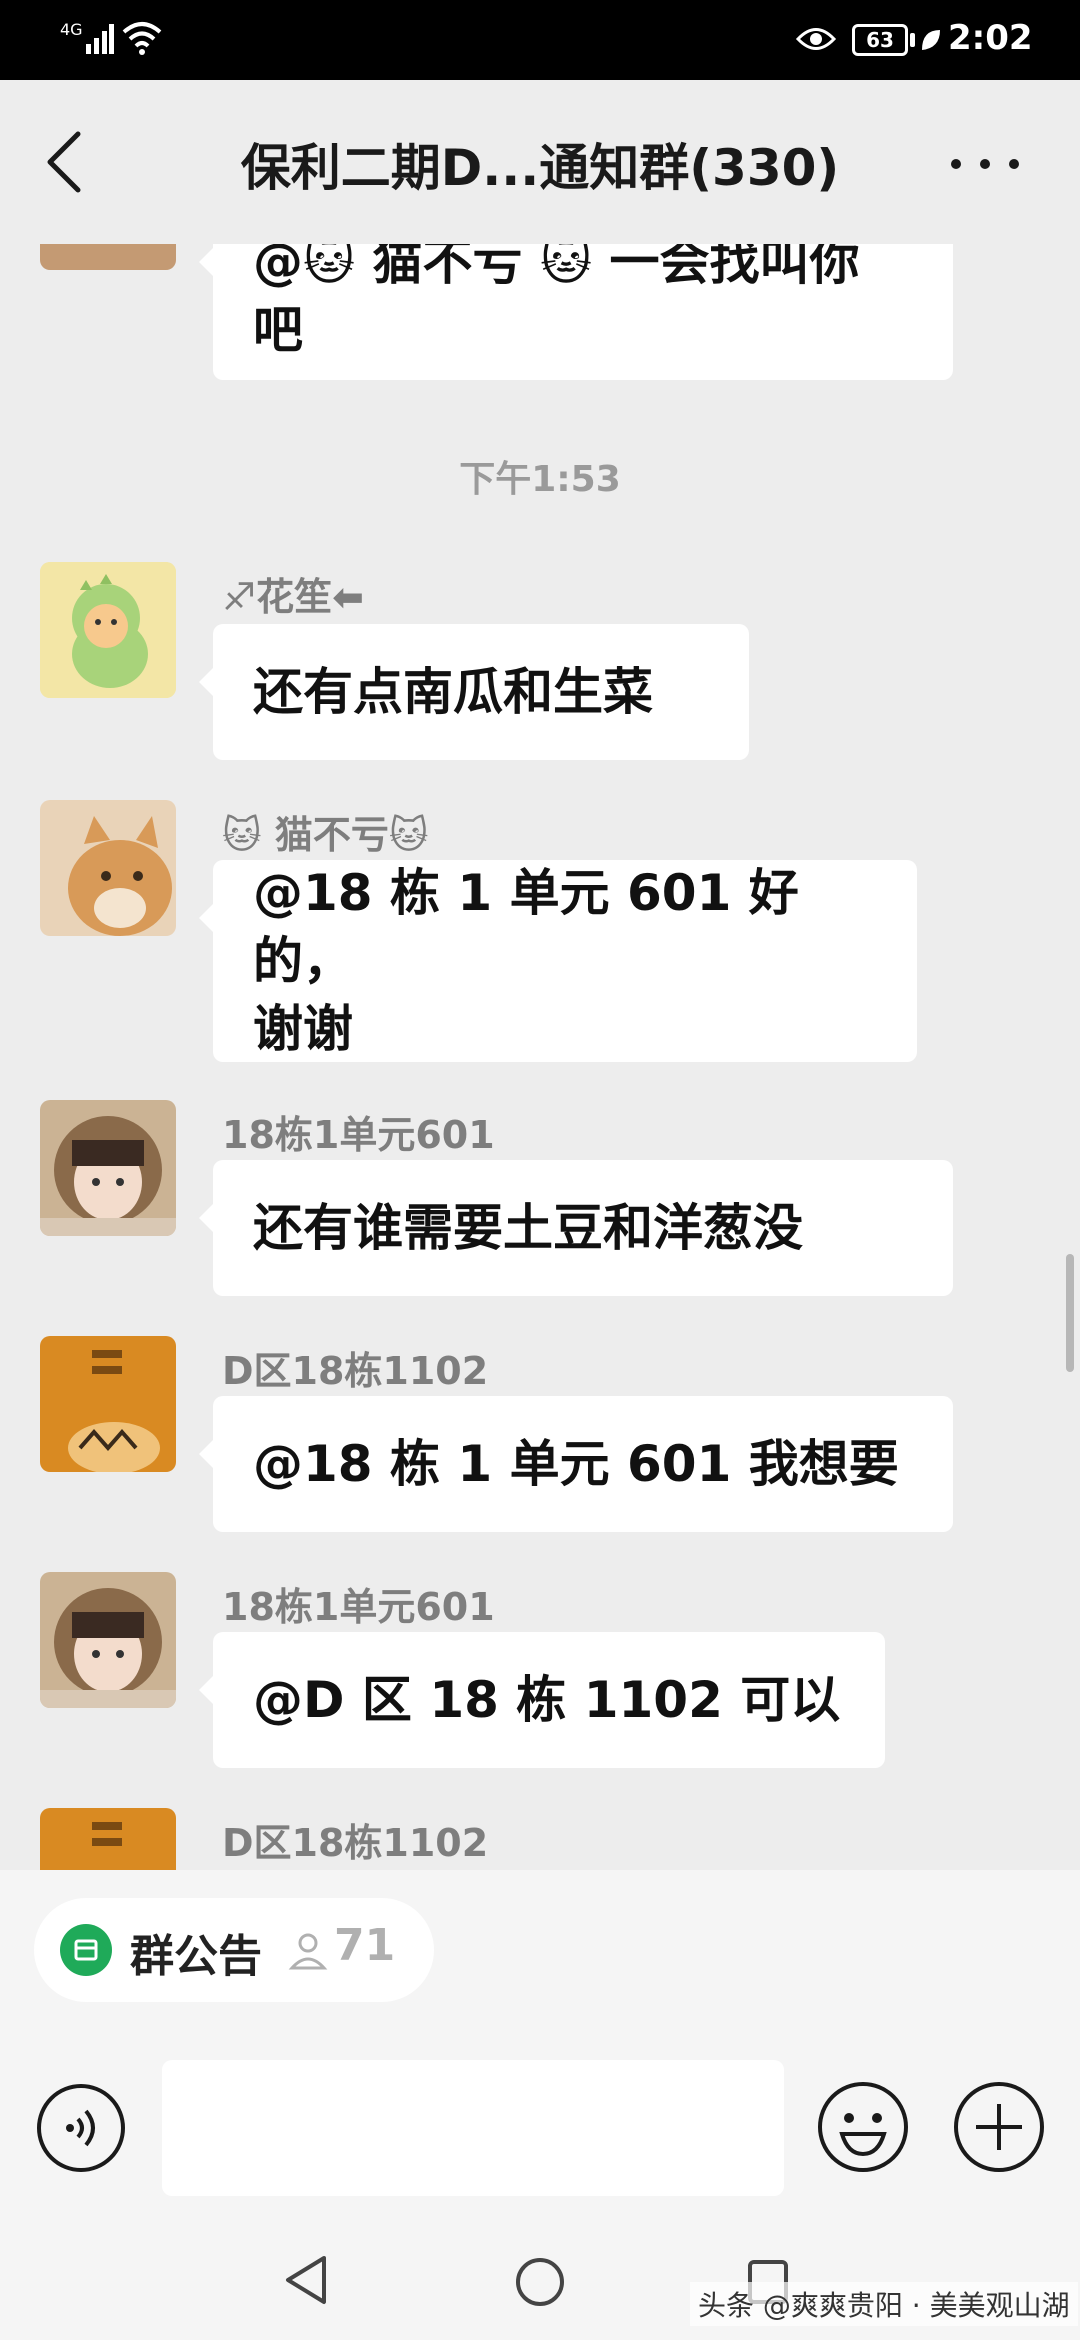  What do you see at coordinates (540, 40) in the screenshot?
I see `status-bar: 4G 63 2:02` at bounding box center [540, 40].